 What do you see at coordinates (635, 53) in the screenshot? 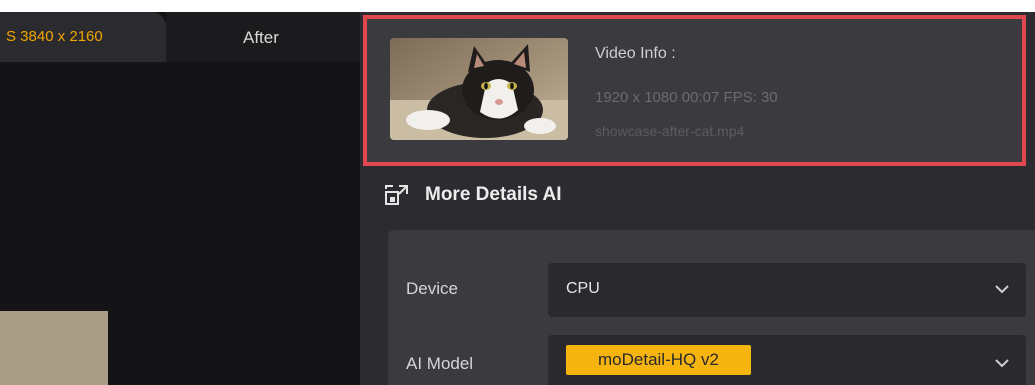
I see `video-info-title: Video Info :` at bounding box center [635, 53].